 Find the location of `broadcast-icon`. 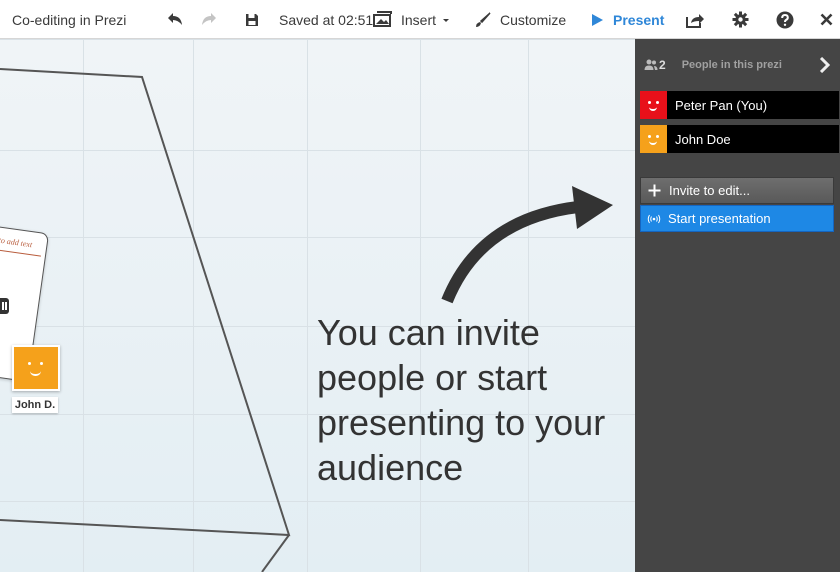

broadcast-icon is located at coordinates (654, 218).